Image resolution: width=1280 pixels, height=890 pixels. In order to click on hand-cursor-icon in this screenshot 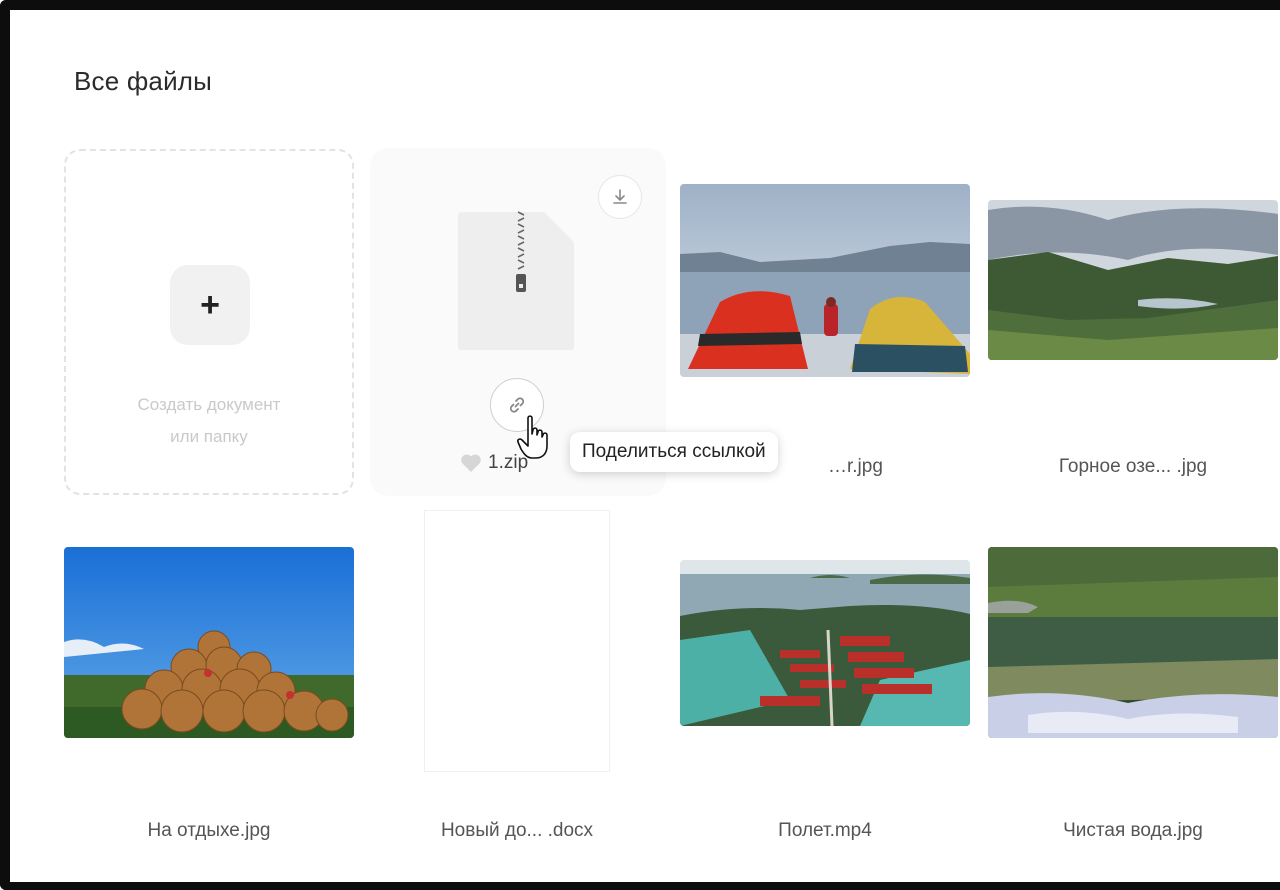, I will do `click(532, 437)`.